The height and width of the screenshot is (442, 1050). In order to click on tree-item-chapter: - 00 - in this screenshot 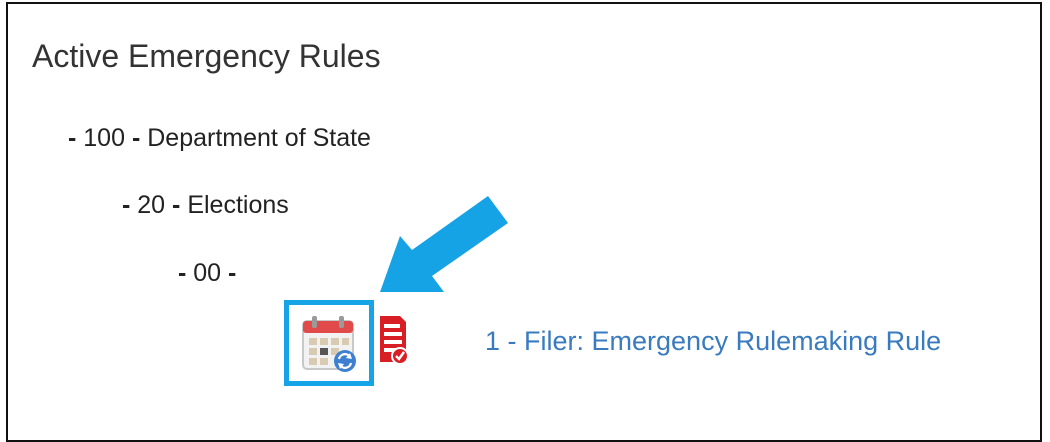, I will do `click(207, 273)`.